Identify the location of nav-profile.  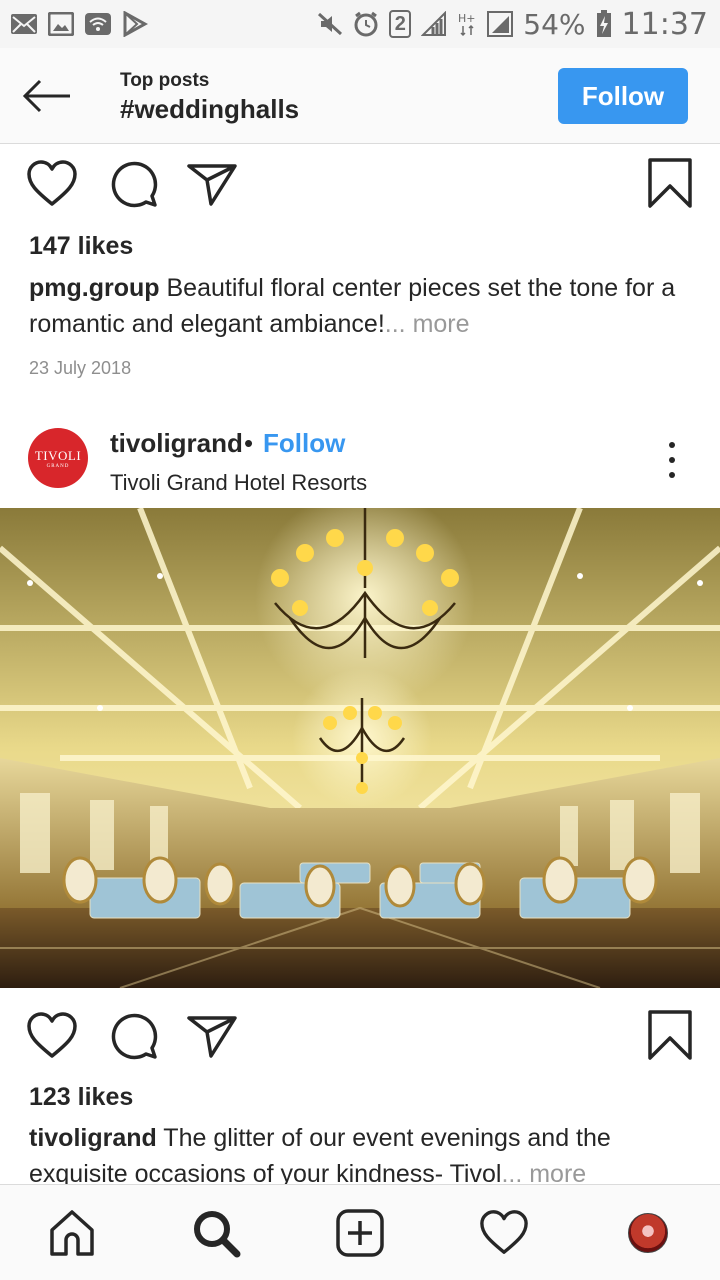
(648, 1232).